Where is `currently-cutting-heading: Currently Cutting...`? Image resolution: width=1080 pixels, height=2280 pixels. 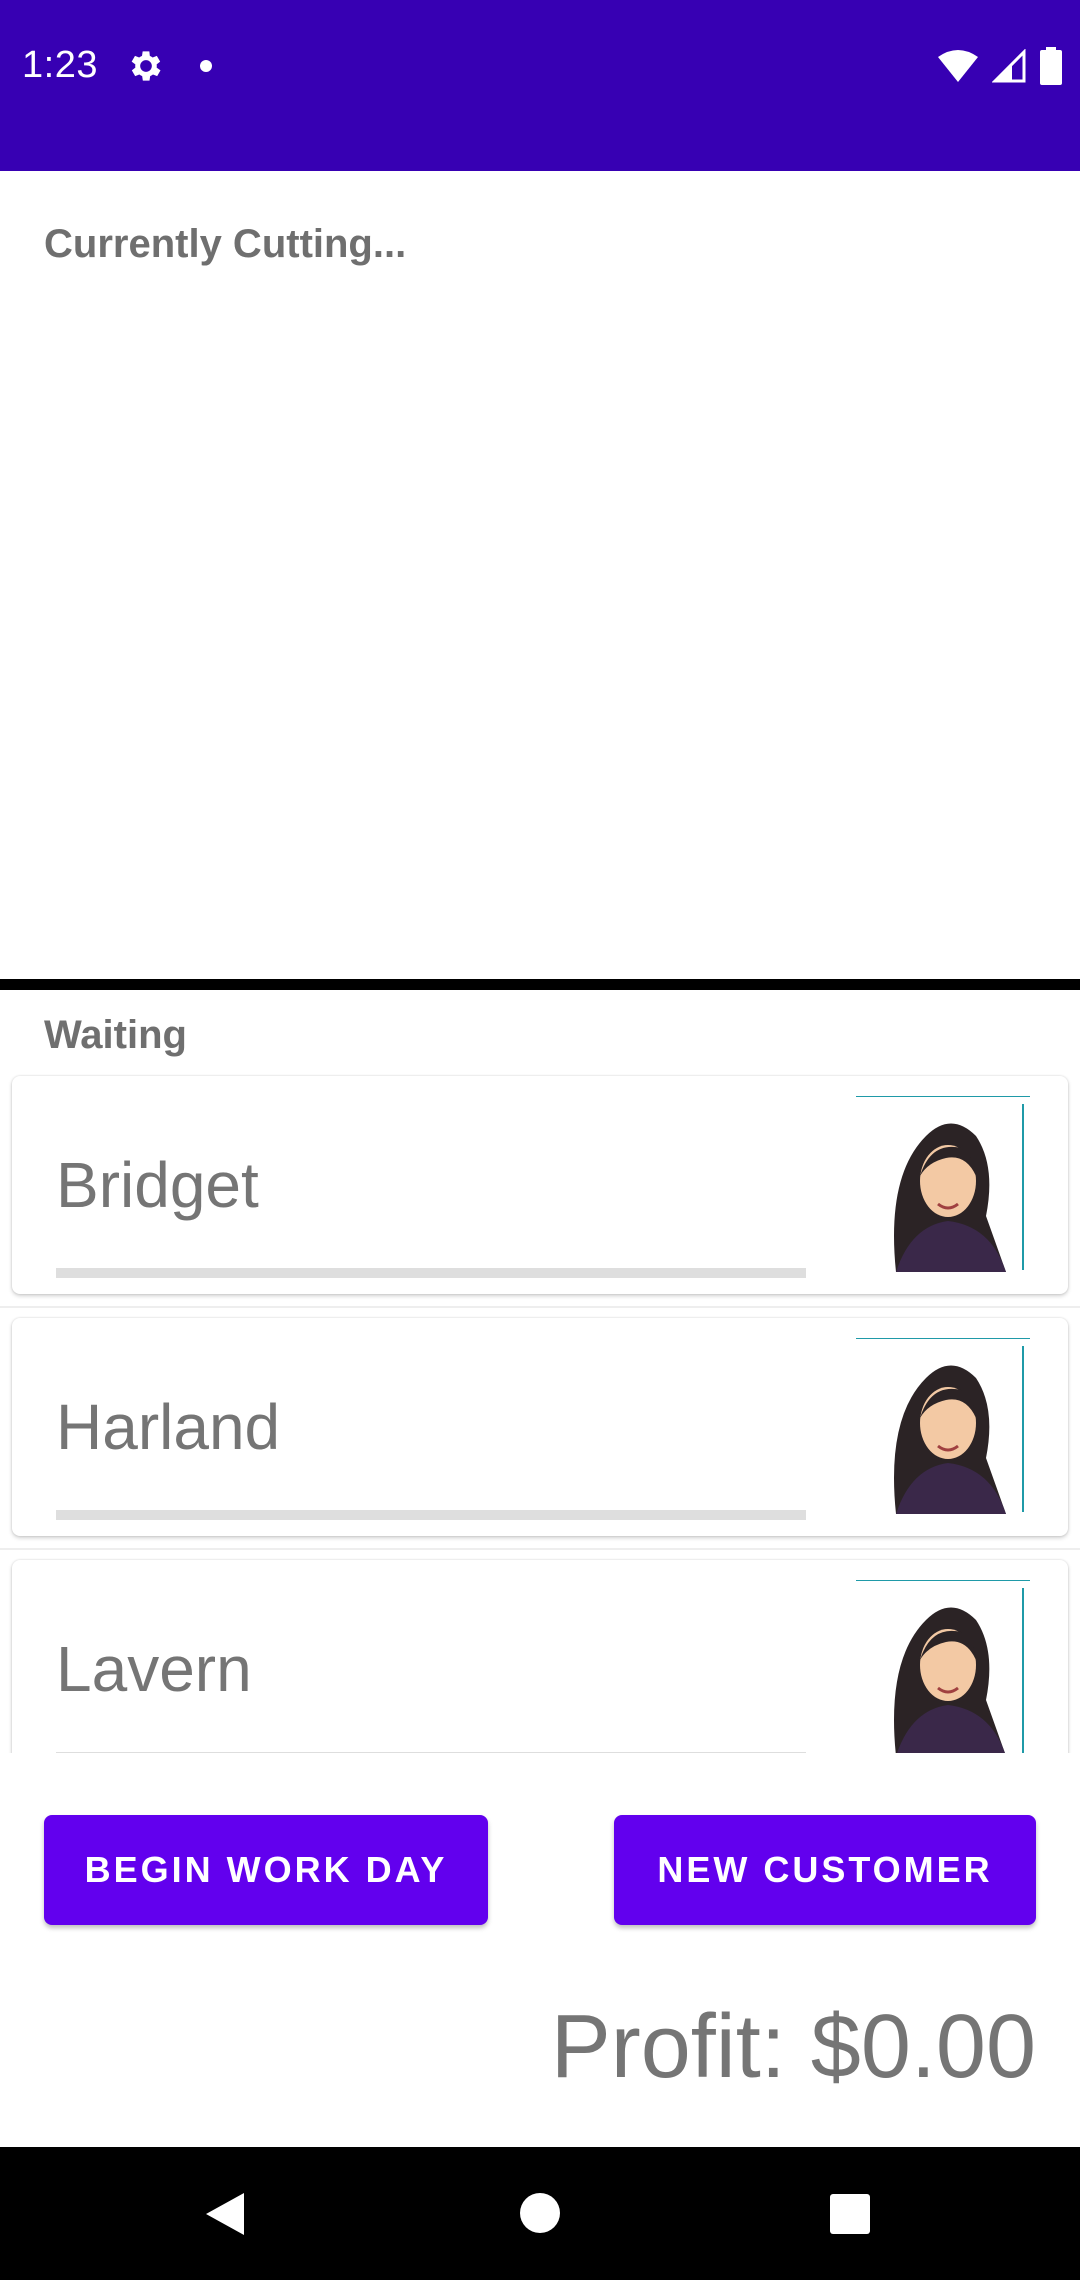 currently-cutting-heading: Currently Cutting... is located at coordinates (225, 244).